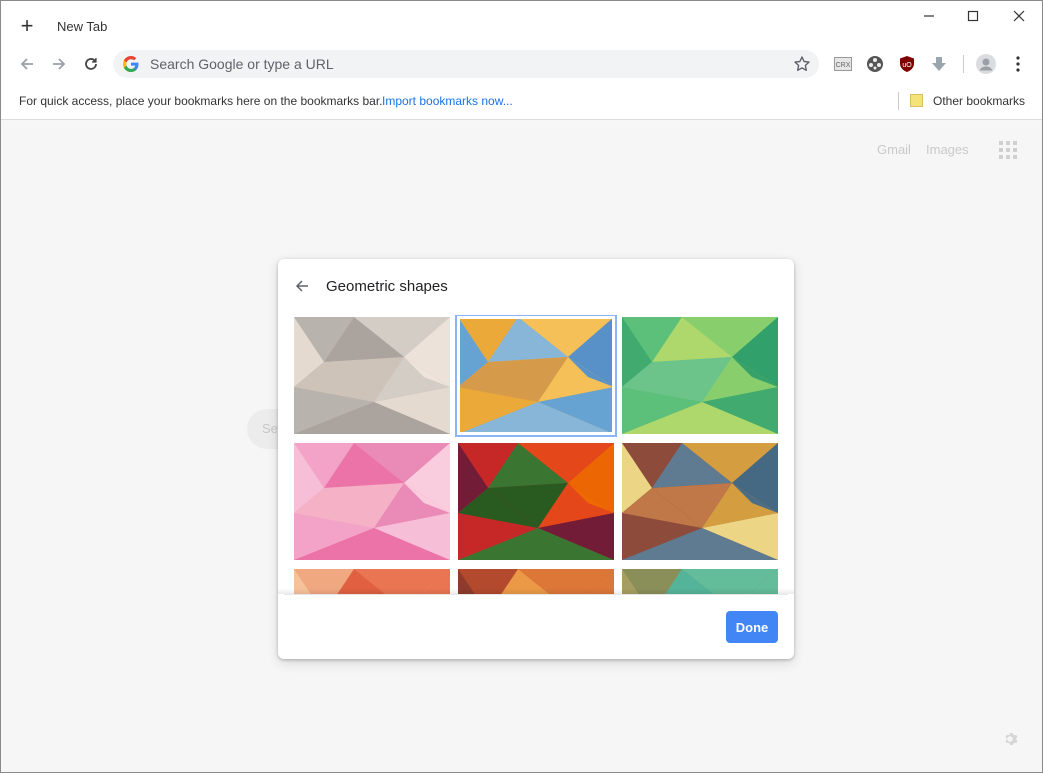  I want to click on omnibox-input, so click(460, 64).